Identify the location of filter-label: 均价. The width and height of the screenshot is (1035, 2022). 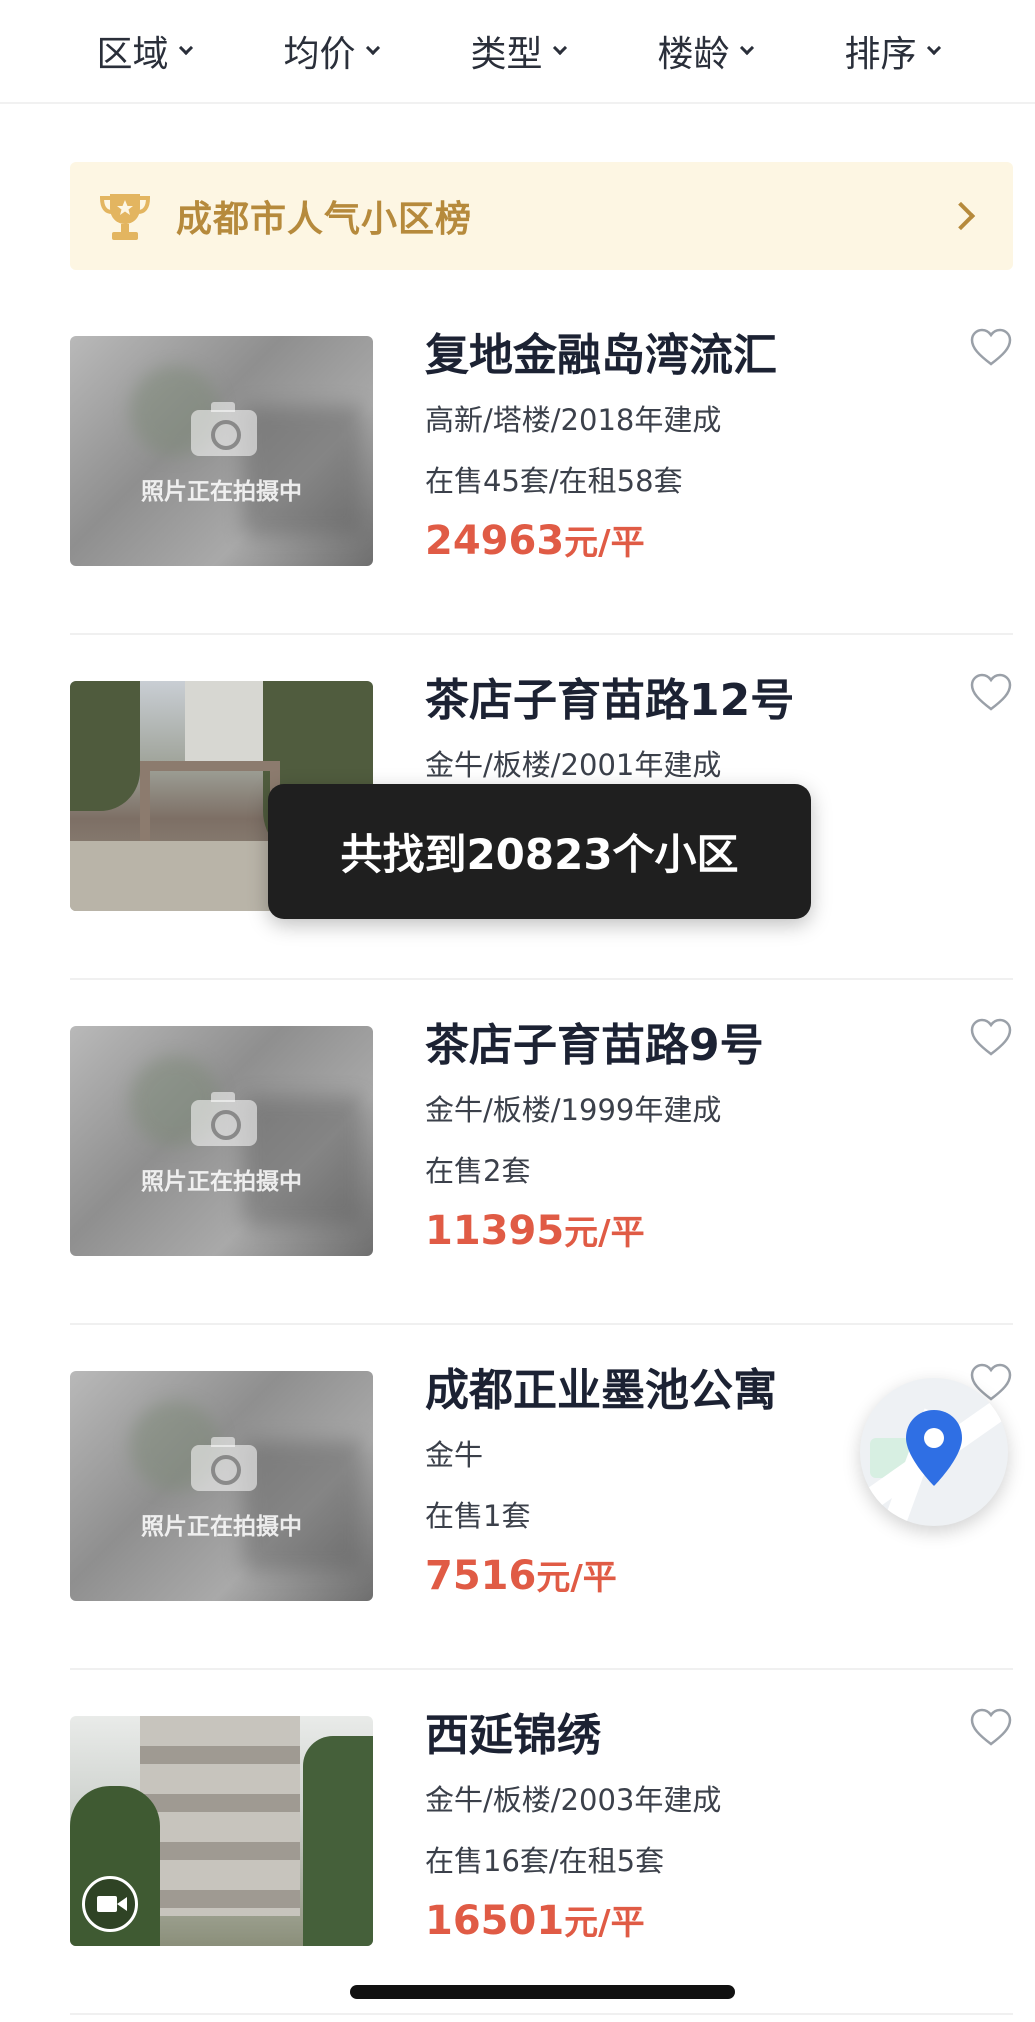
(319, 54).